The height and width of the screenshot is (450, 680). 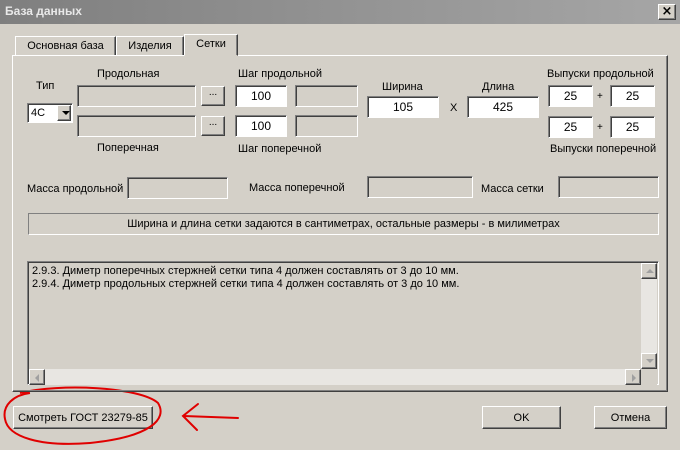 I want to click on tab-products: Изделия, so click(x=150, y=46).